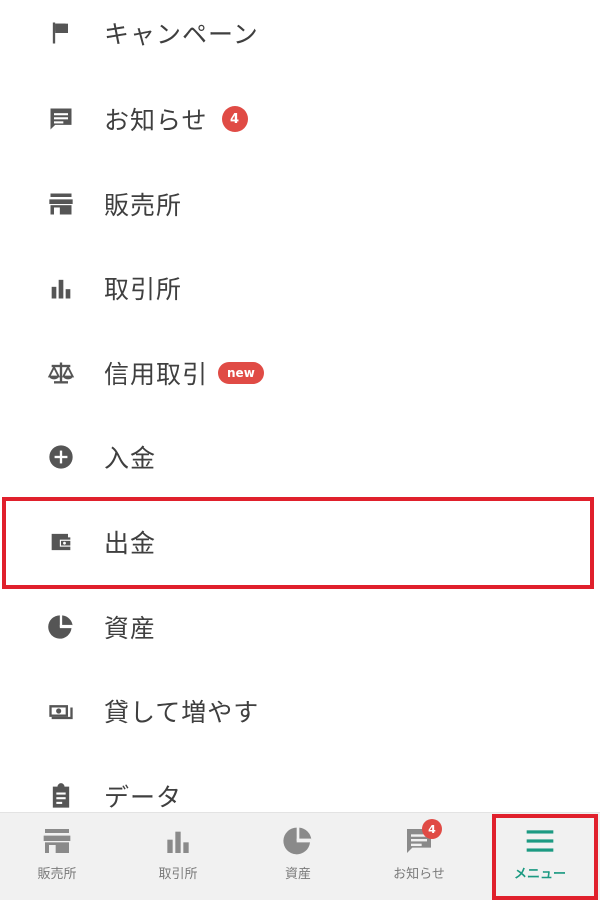  Describe the element at coordinates (143, 797) in the screenshot. I see `menu-item-label: データ` at that location.